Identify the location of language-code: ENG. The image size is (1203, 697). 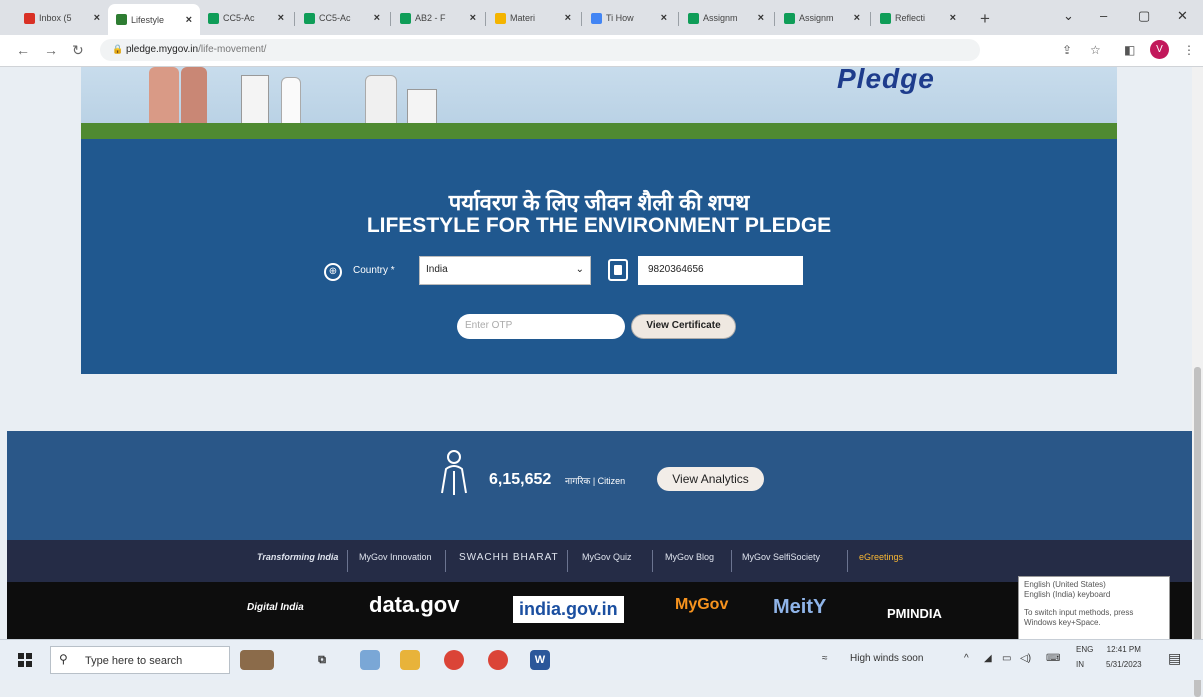
(1085, 649).